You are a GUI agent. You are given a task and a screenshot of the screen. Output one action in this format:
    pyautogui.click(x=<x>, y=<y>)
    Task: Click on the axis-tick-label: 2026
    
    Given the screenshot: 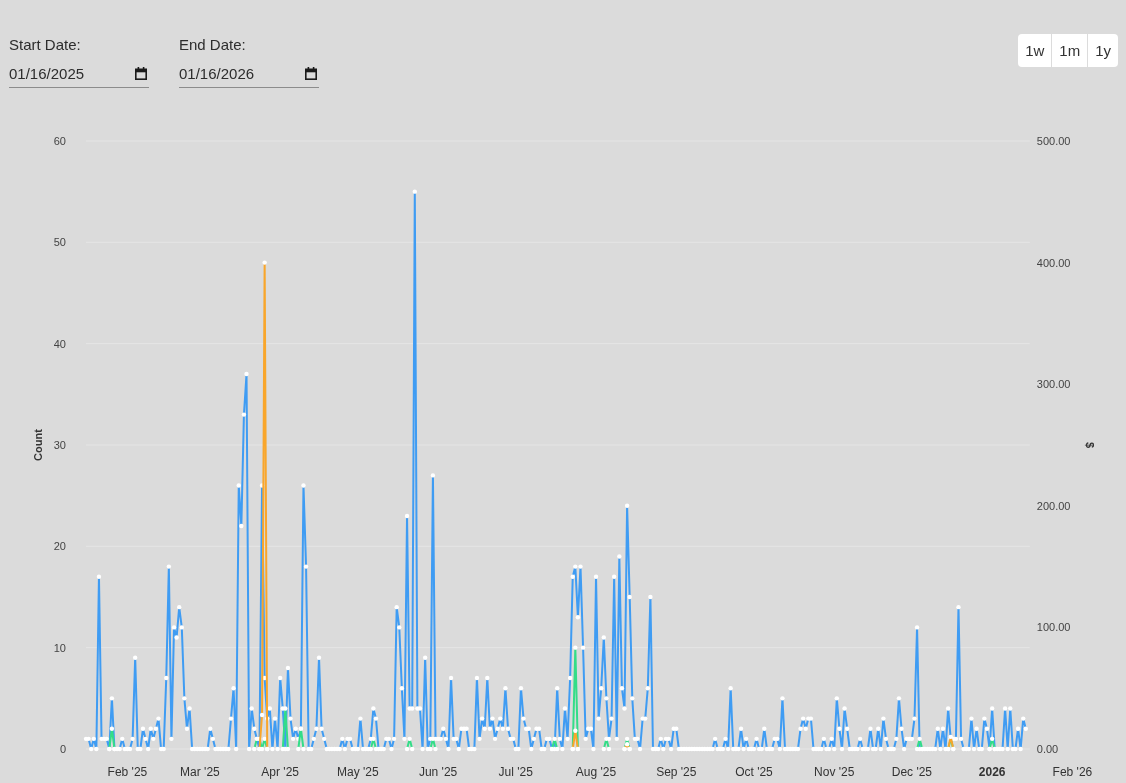 What is the action you would take?
    pyautogui.click(x=992, y=772)
    